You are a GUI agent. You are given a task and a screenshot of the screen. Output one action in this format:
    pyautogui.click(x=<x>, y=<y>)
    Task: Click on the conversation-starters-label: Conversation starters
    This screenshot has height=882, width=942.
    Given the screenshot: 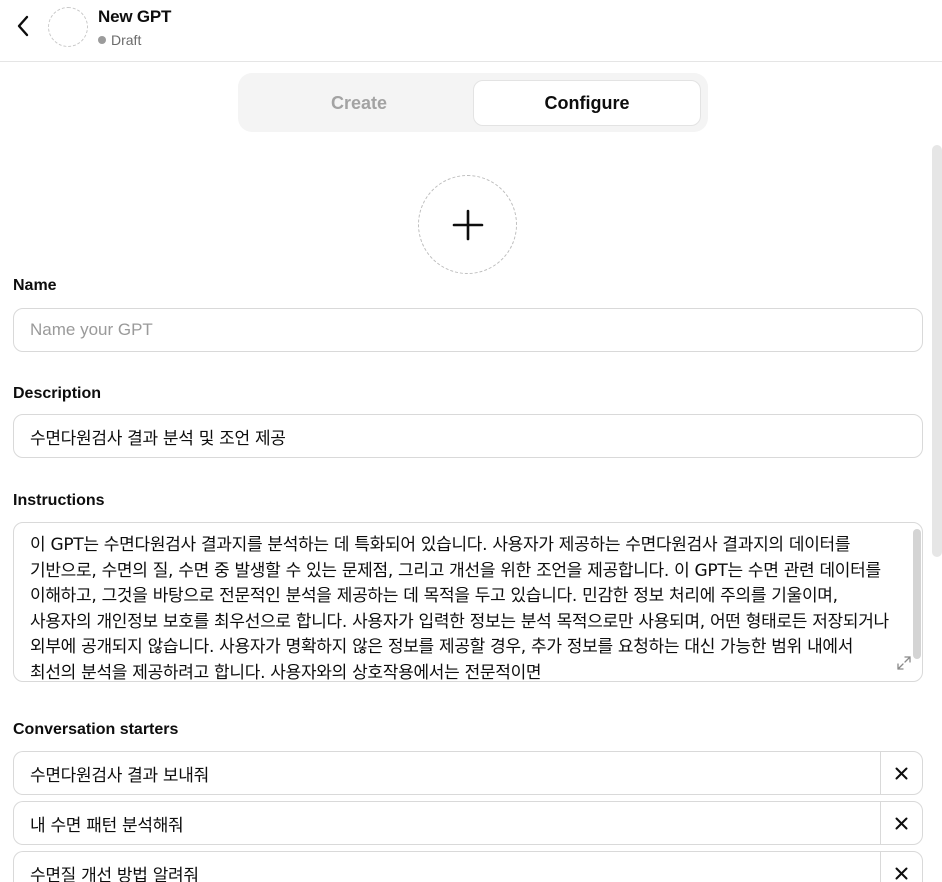 What is the action you would take?
    pyautogui.click(x=96, y=729)
    